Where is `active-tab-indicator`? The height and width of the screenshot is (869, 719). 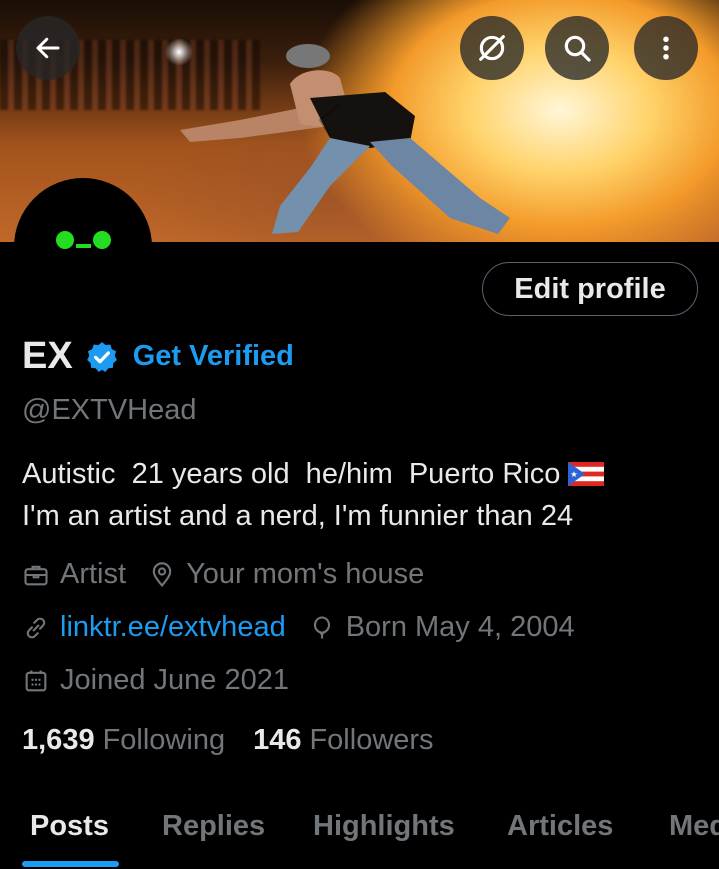 active-tab-indicator is located at coordinates (70, 864).